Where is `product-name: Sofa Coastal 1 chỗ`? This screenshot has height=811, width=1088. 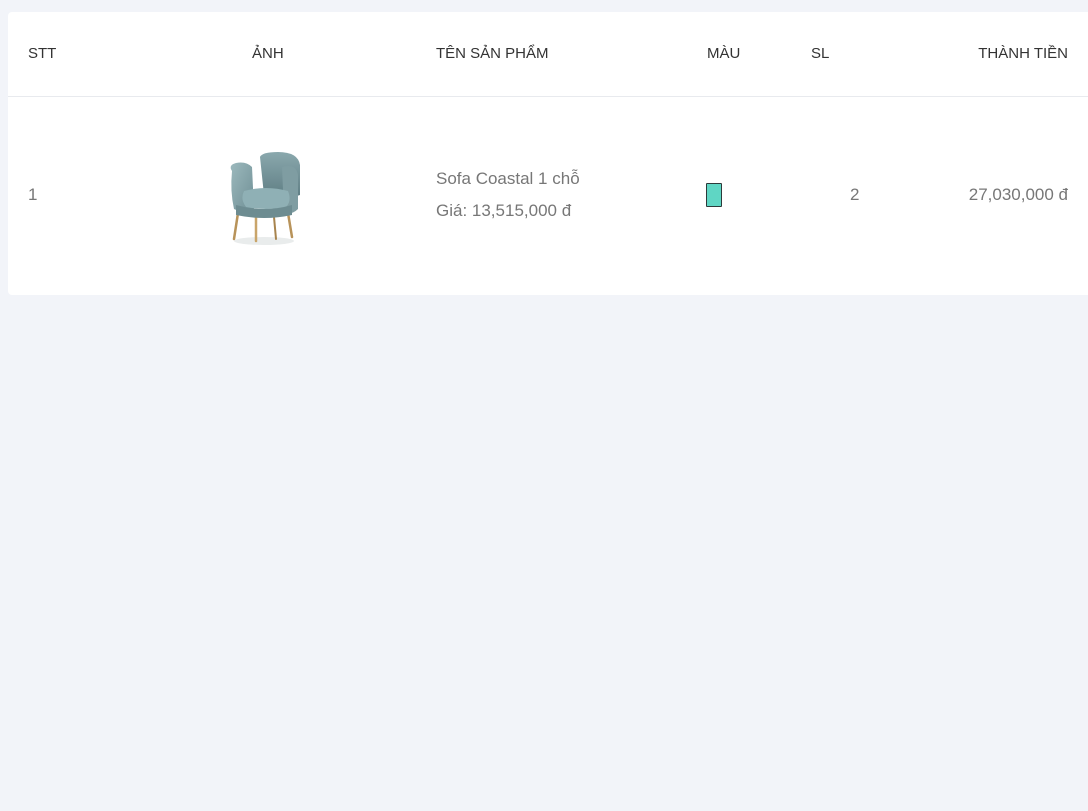 product-name: Sofa Coastal 1 chỗ is located at coordinates (508, 179).